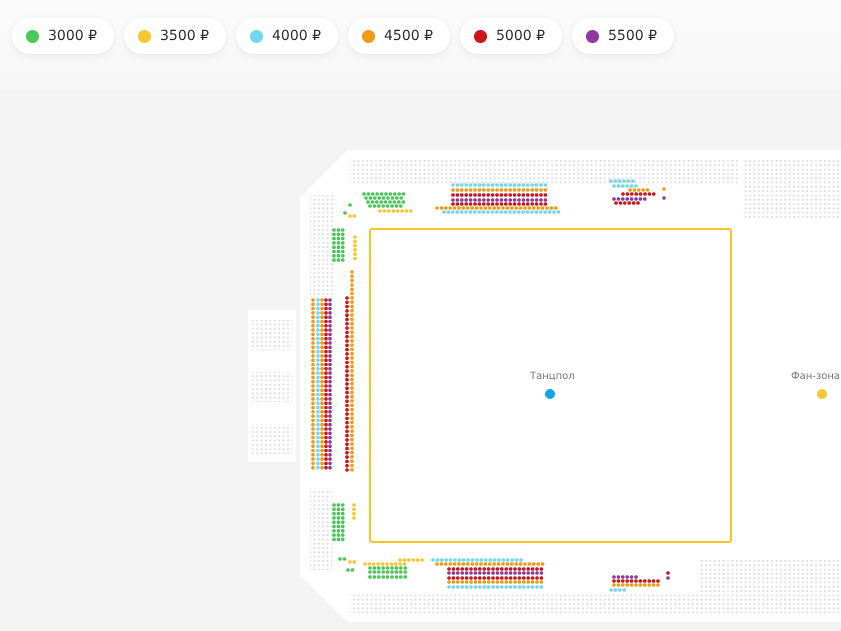 The width and height of the screenshot is (841, 631). Describe the element at coordinates (63, 36) in the screenshot. I see `price-filter-chip: 3000 ₽` at that location.